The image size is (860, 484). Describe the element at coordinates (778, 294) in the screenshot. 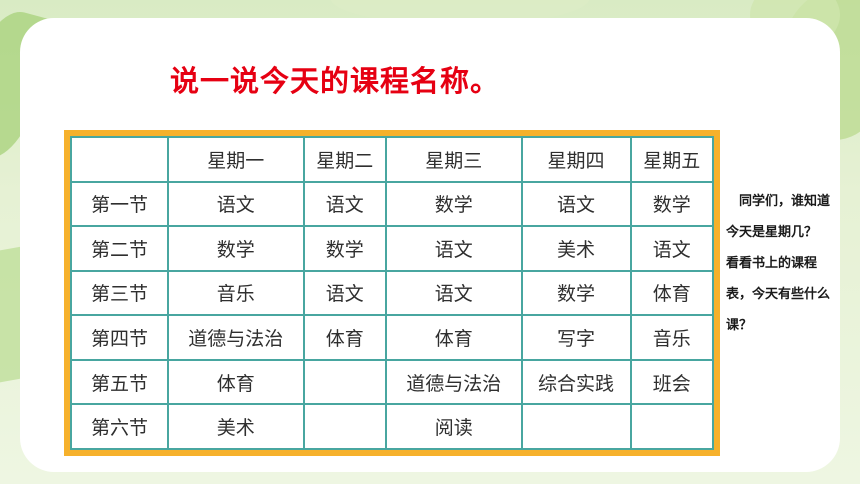

I see `question-text: 看看书上的课程表，今天有些什么课？` at that location.